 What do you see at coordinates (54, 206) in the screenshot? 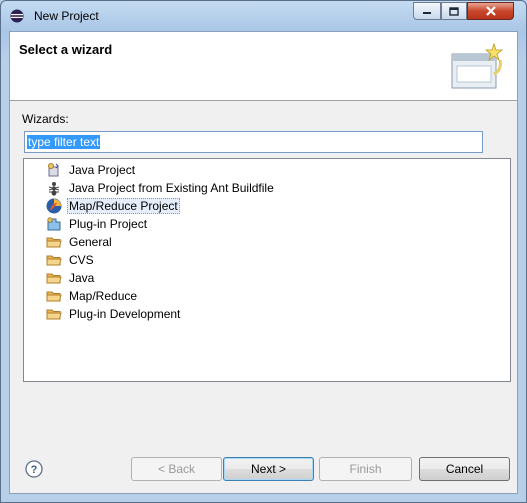
I see `mapreduce-elephant-icon` at bounding box center [54, 206].